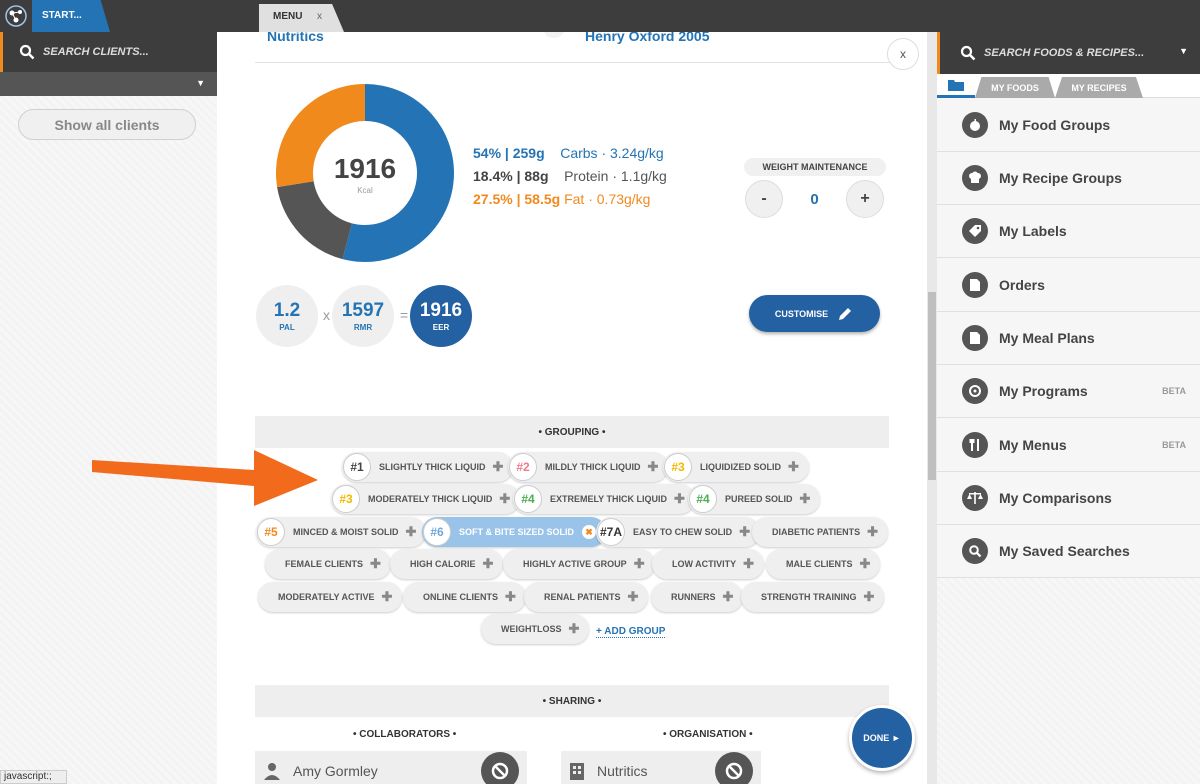  I want to click on group-tag: MALE CLIENTS ✚, so click(823, 564).